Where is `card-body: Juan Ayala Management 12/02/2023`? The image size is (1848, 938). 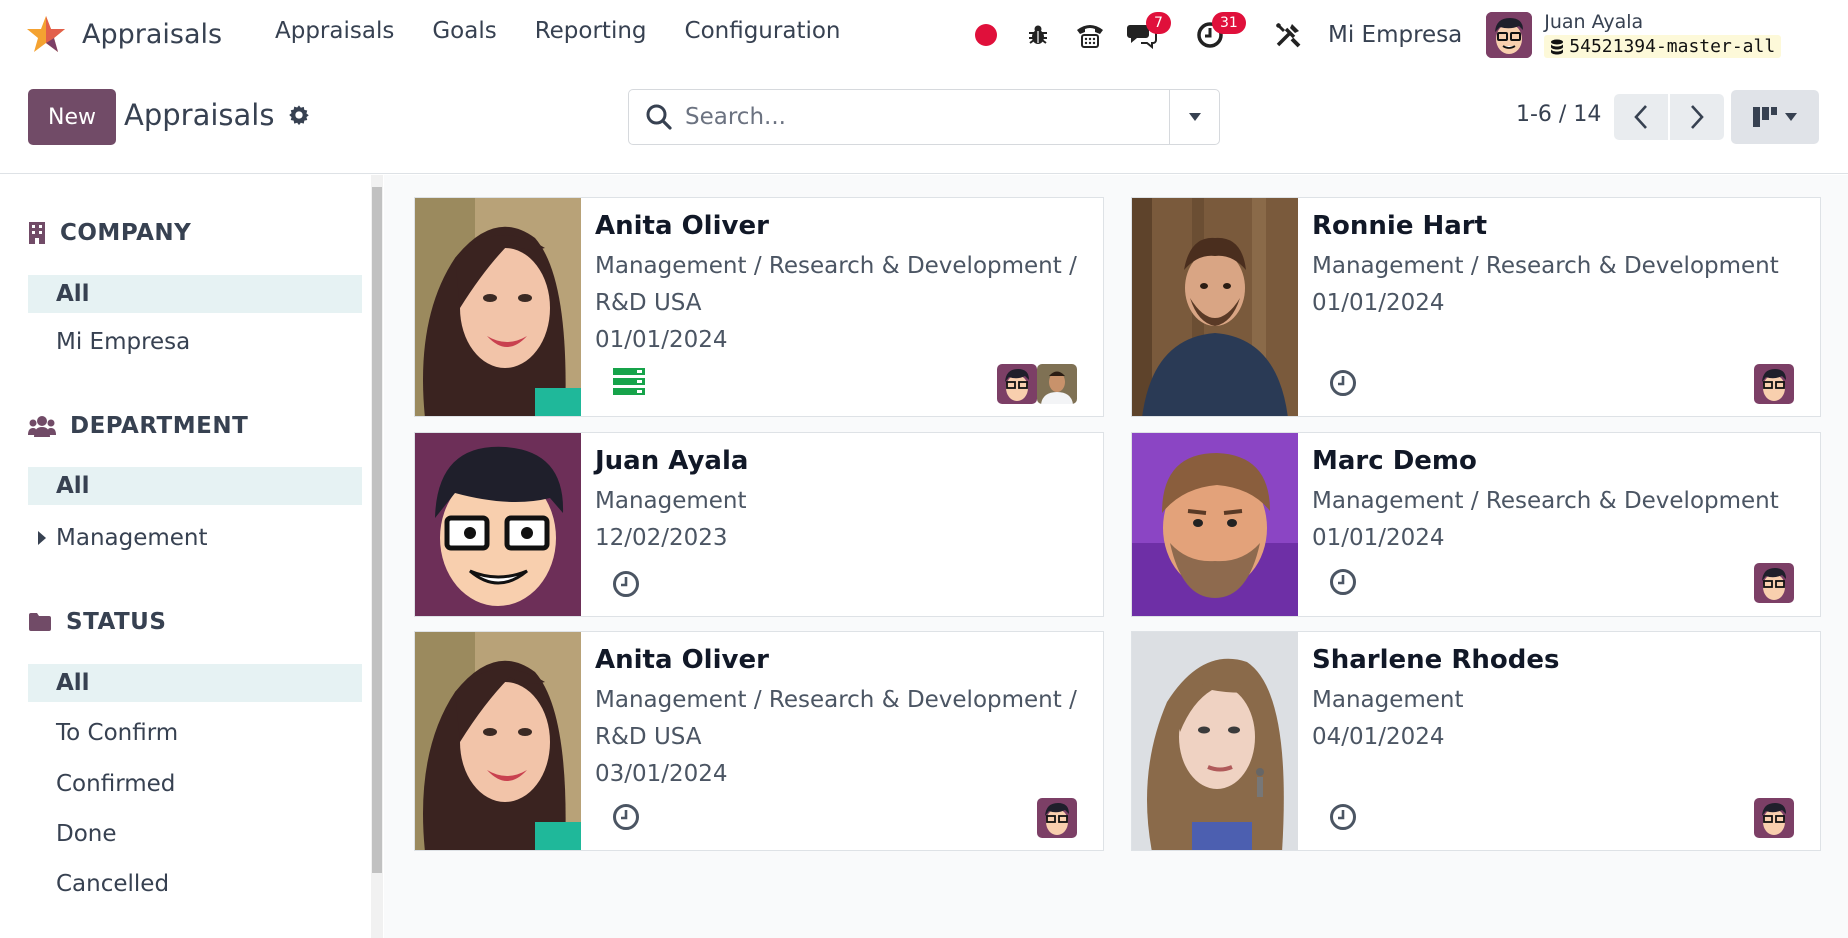 card-body: Juan Ayala Management 12/02/2023 is located at coordinates (842, 524).